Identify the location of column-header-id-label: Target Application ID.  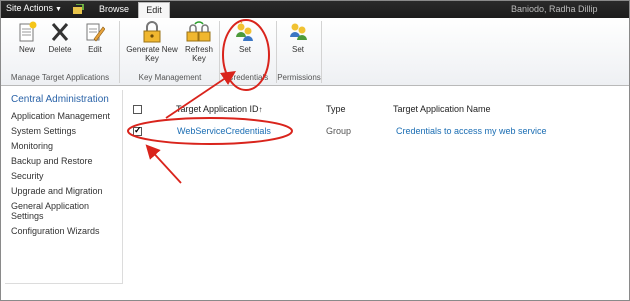
(217, 109).